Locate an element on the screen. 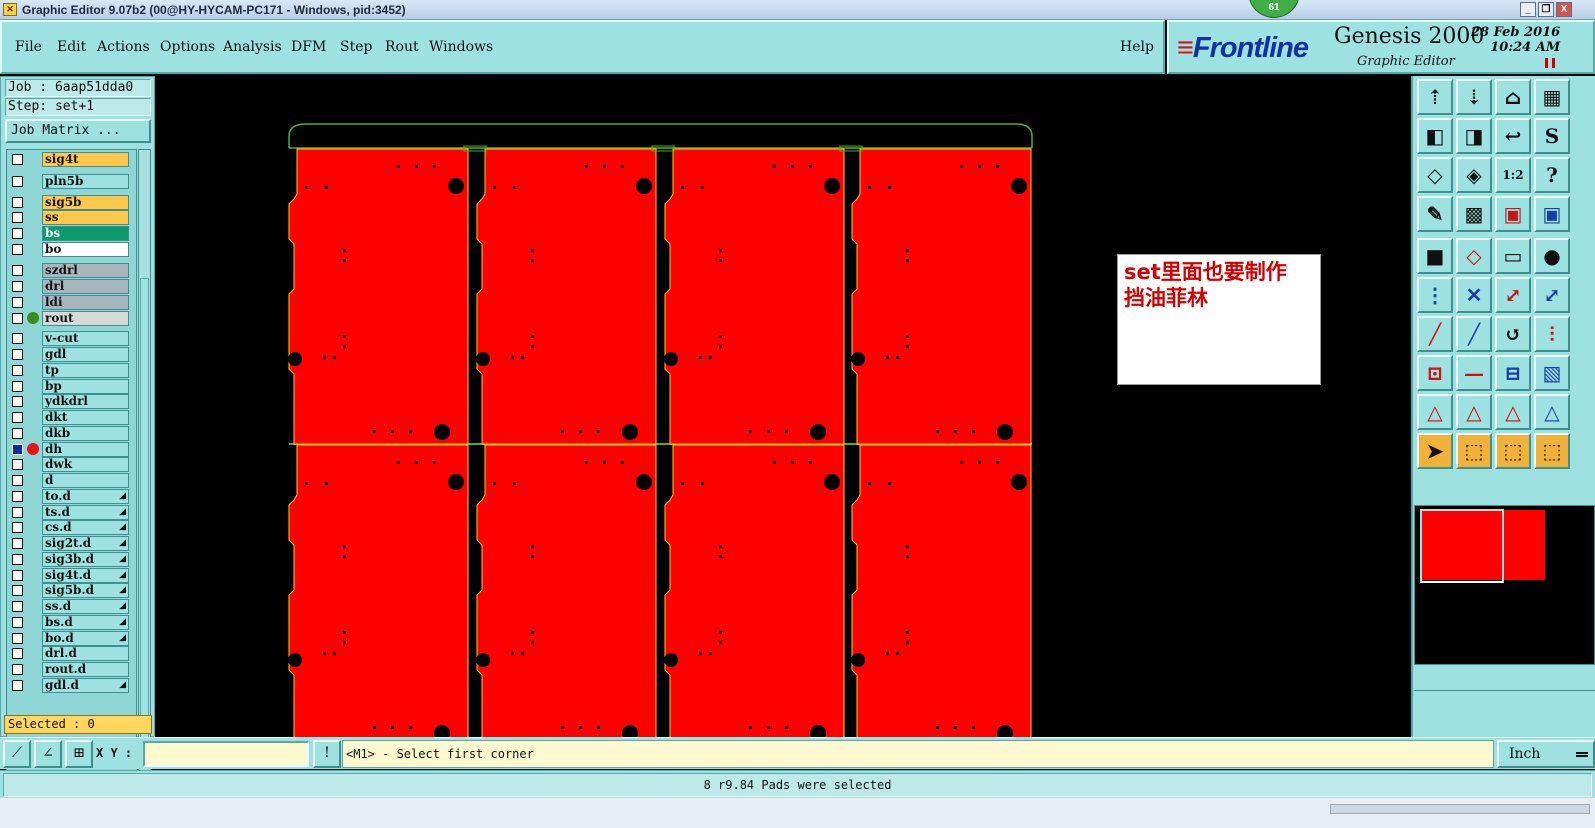 This screenshot has height=828, width=1595. layer-row: rout is located at coordinates (72, 318).